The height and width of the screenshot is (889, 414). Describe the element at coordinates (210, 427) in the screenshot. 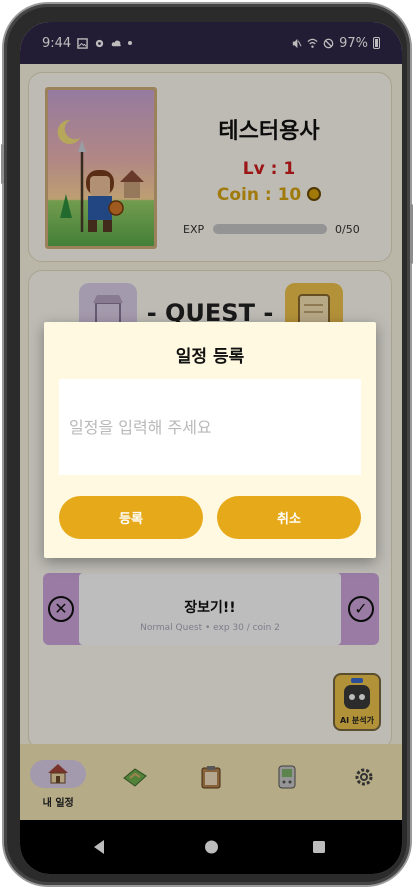

I see `schedule-input` at that location.